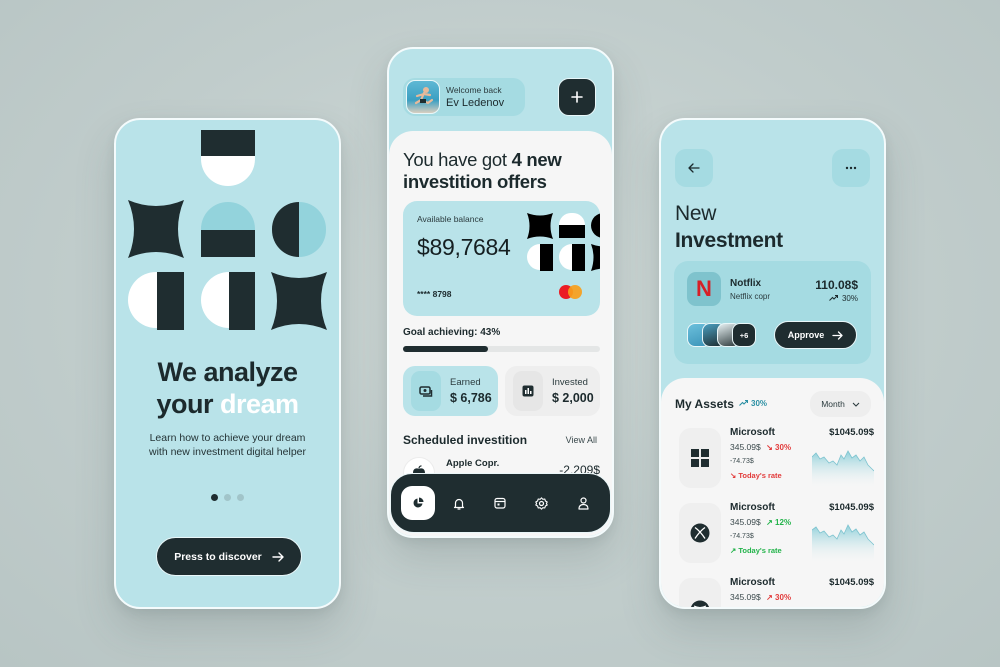  I want to click on plus-icon, so click(577, 97).